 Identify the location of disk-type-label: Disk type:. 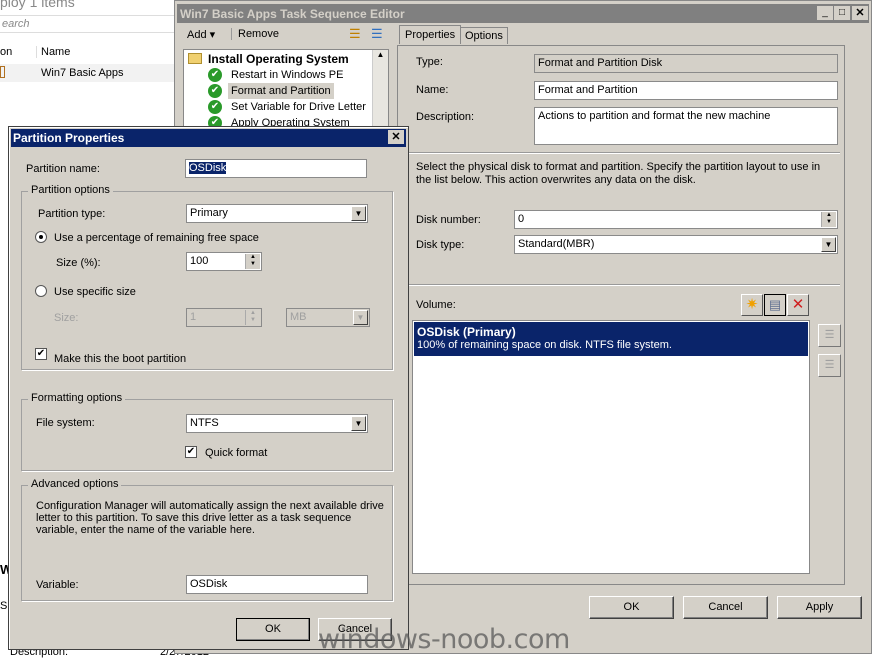
(440, 245).